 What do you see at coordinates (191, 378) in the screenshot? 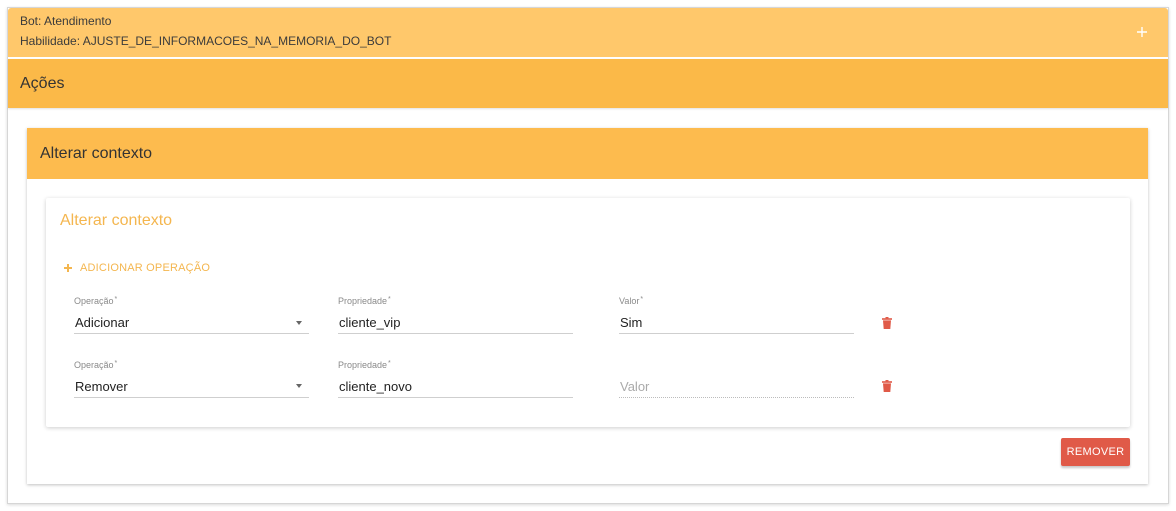
I see `operation-select: Operação* Remover` at bounding box center [191, 378].